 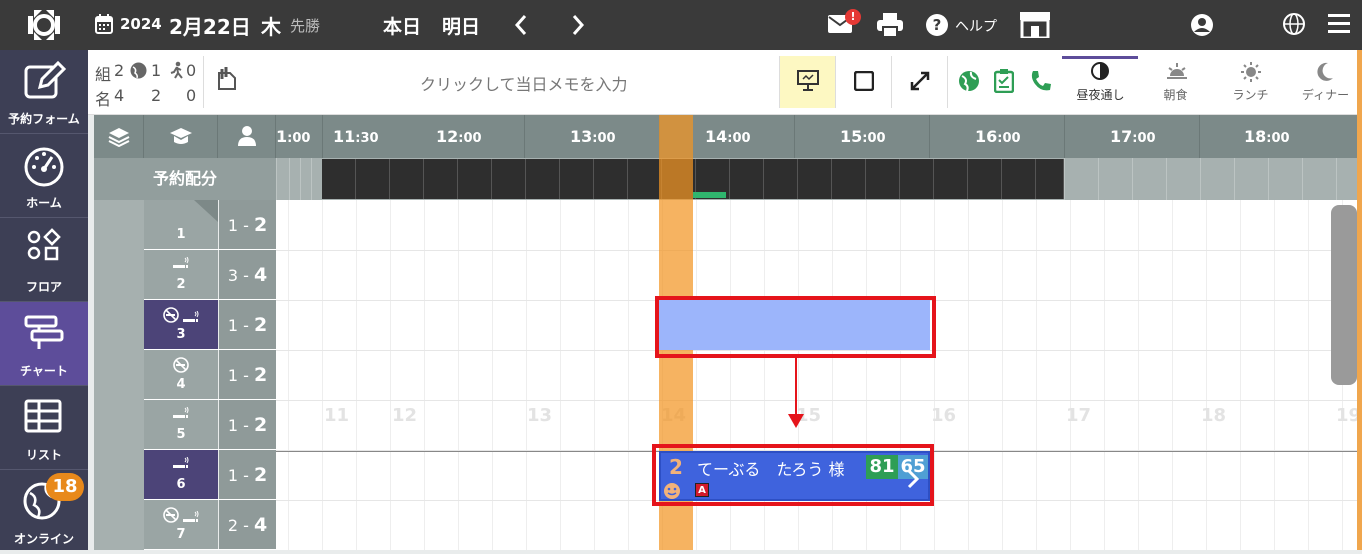 What do you see at coordinates (181, 136) in the screenshot?
I see `hat-button` at bounding box center [181, 136].